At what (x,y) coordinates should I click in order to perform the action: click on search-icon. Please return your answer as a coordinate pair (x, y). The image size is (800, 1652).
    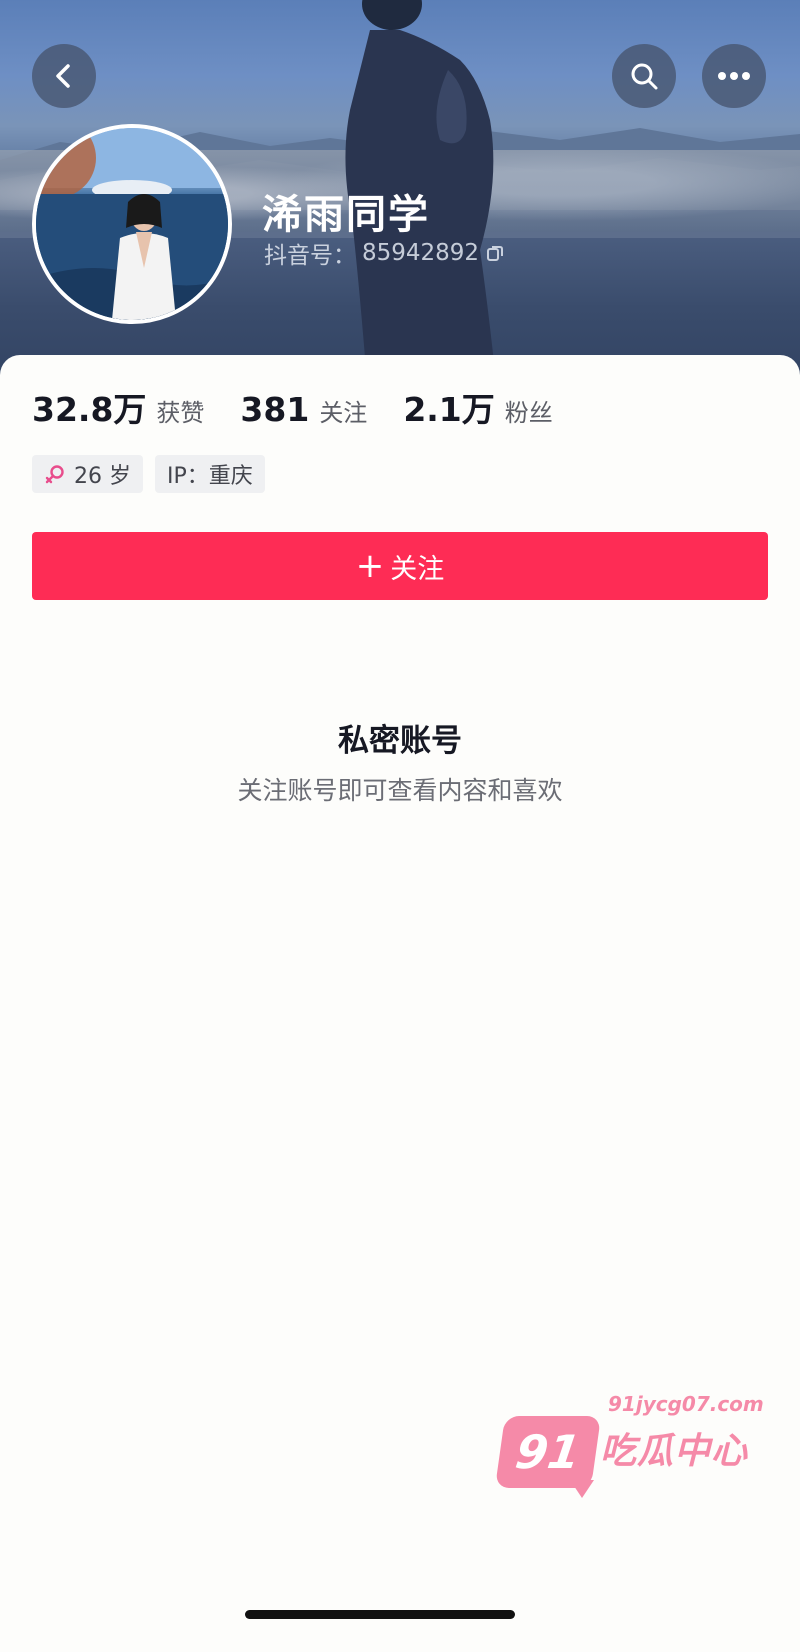
    Looking at the image, I should click on (644, 76).